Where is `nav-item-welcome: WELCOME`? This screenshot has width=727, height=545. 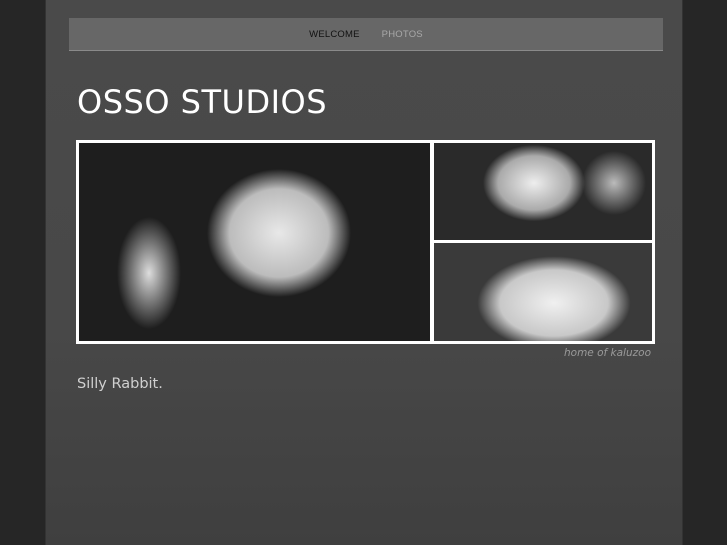 nav-item-welcome: WELCOME is located at coordinates (334, 34).